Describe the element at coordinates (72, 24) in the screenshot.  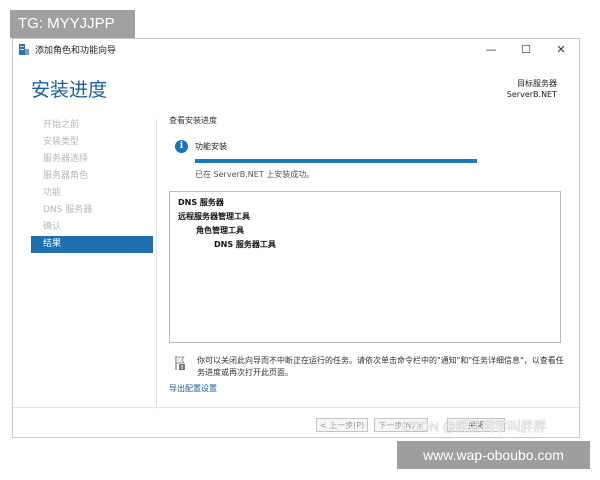
I see `watermark-top: TG: MYYJJPP` at that location.